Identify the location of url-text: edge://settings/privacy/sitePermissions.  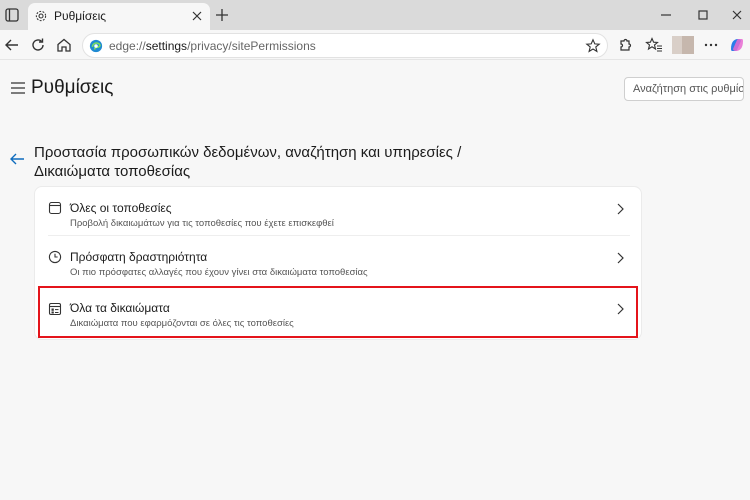
(212, 46).